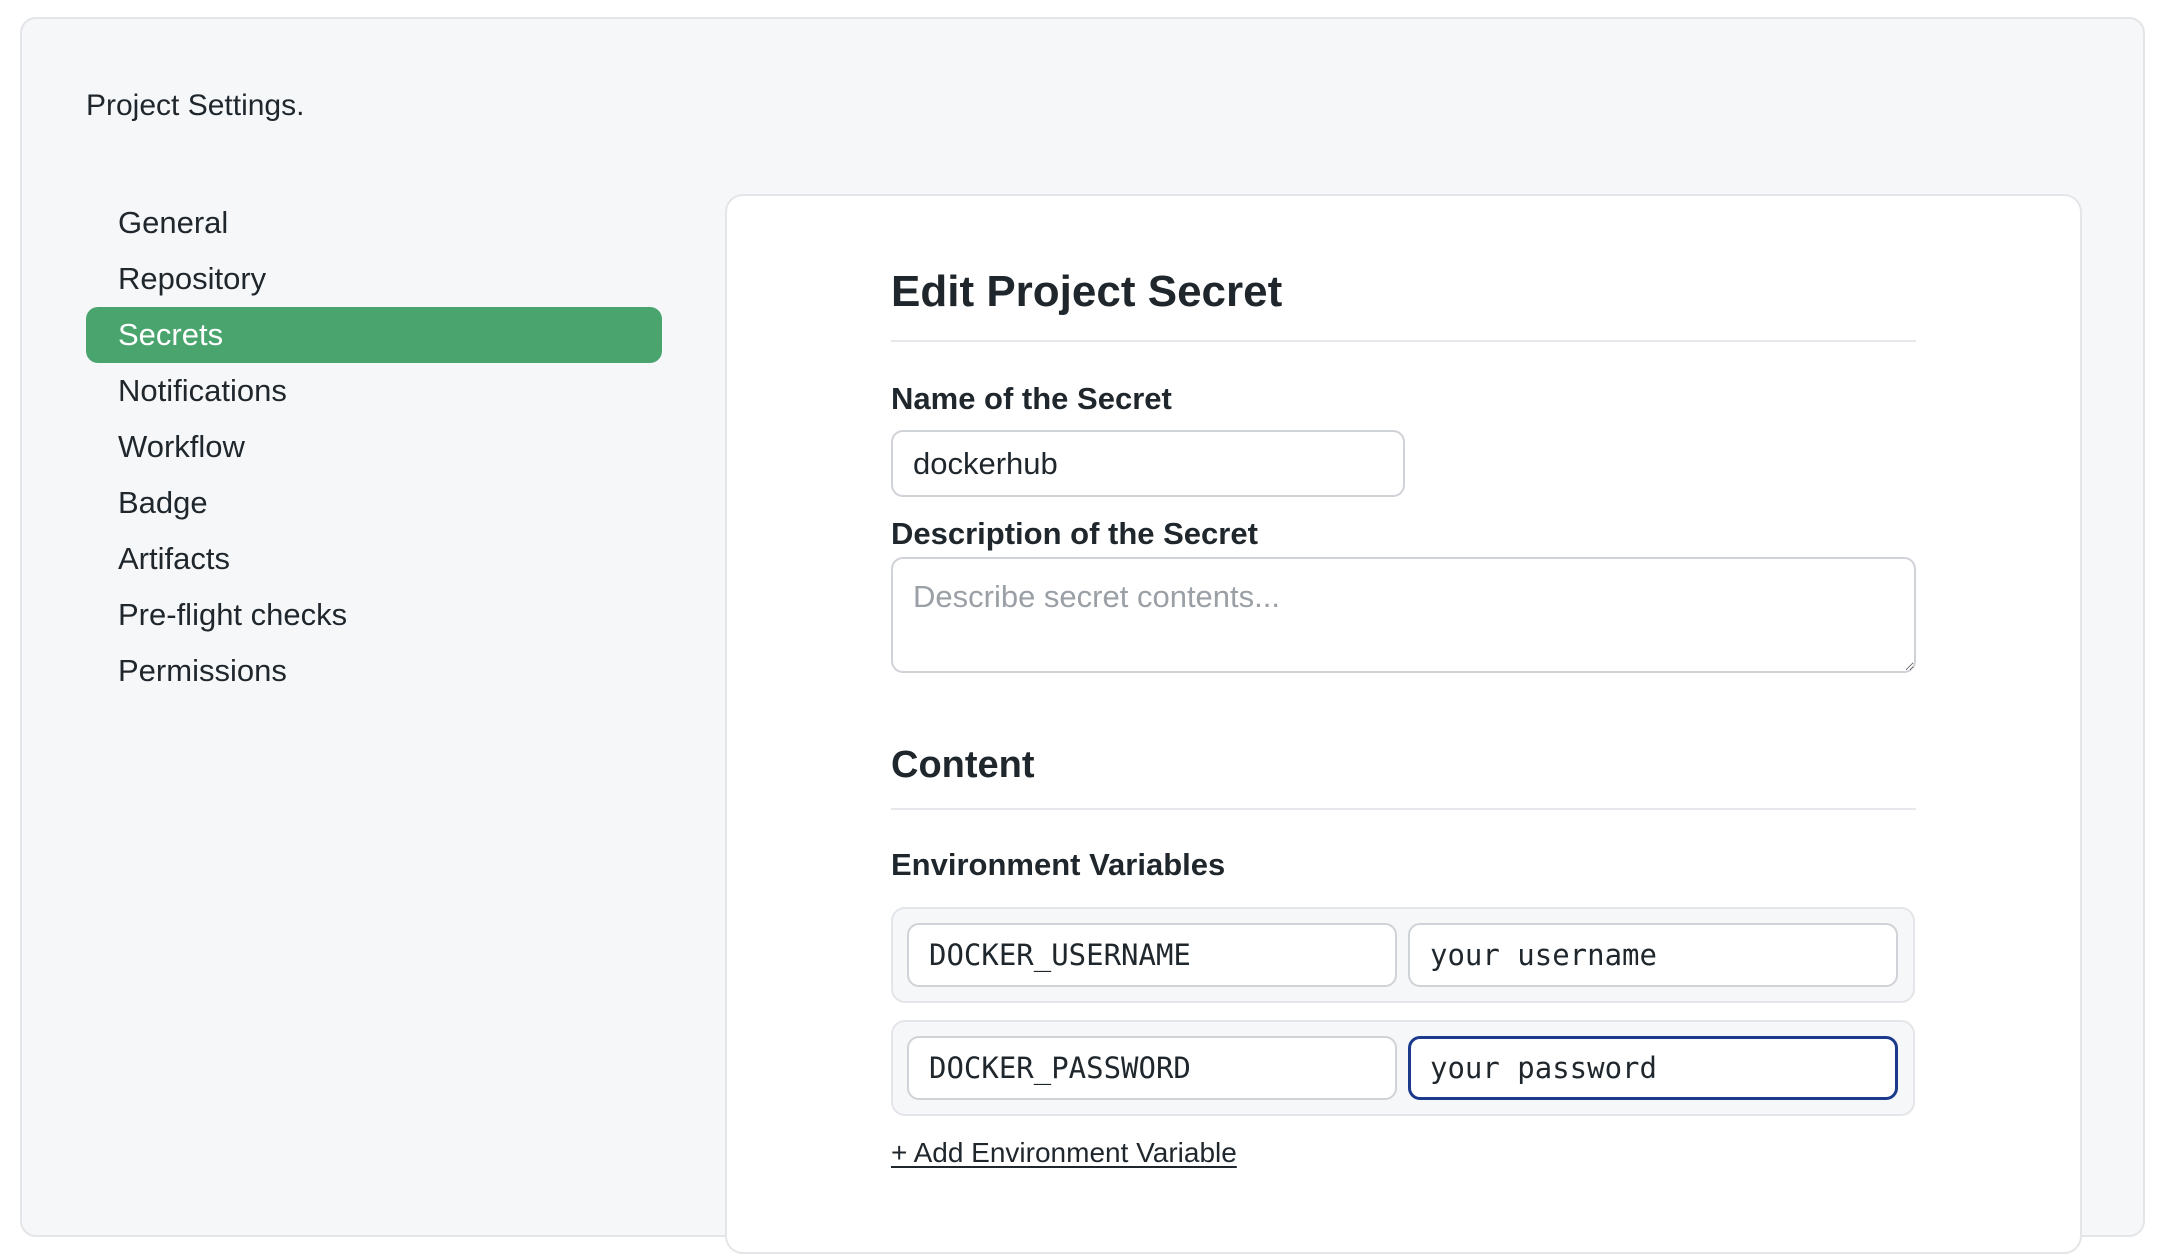 This screenshot has width=2162, height=1254. What do you see at coordinates (374, 391) in the screenshot?
I see `sidebar-item-notifications: Notifications` at bounding box center [374, 391].